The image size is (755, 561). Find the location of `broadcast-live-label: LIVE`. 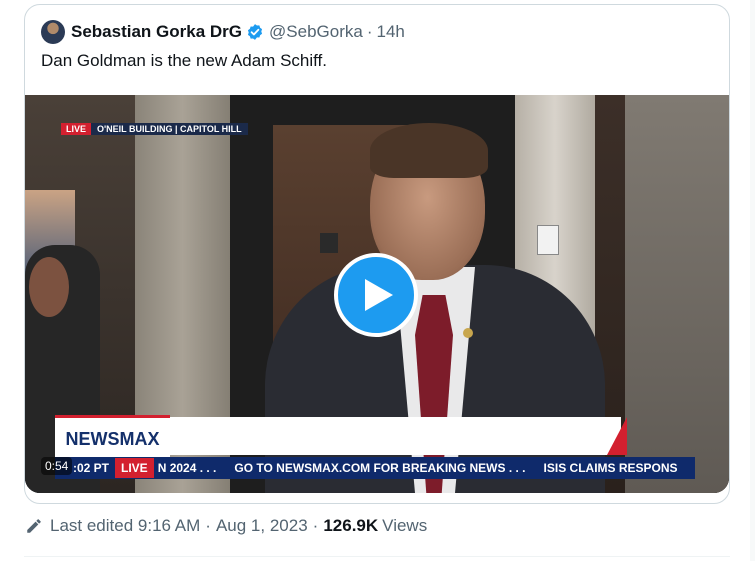

broadcast-live-label: LIVE is located at coordinates (76, 128).